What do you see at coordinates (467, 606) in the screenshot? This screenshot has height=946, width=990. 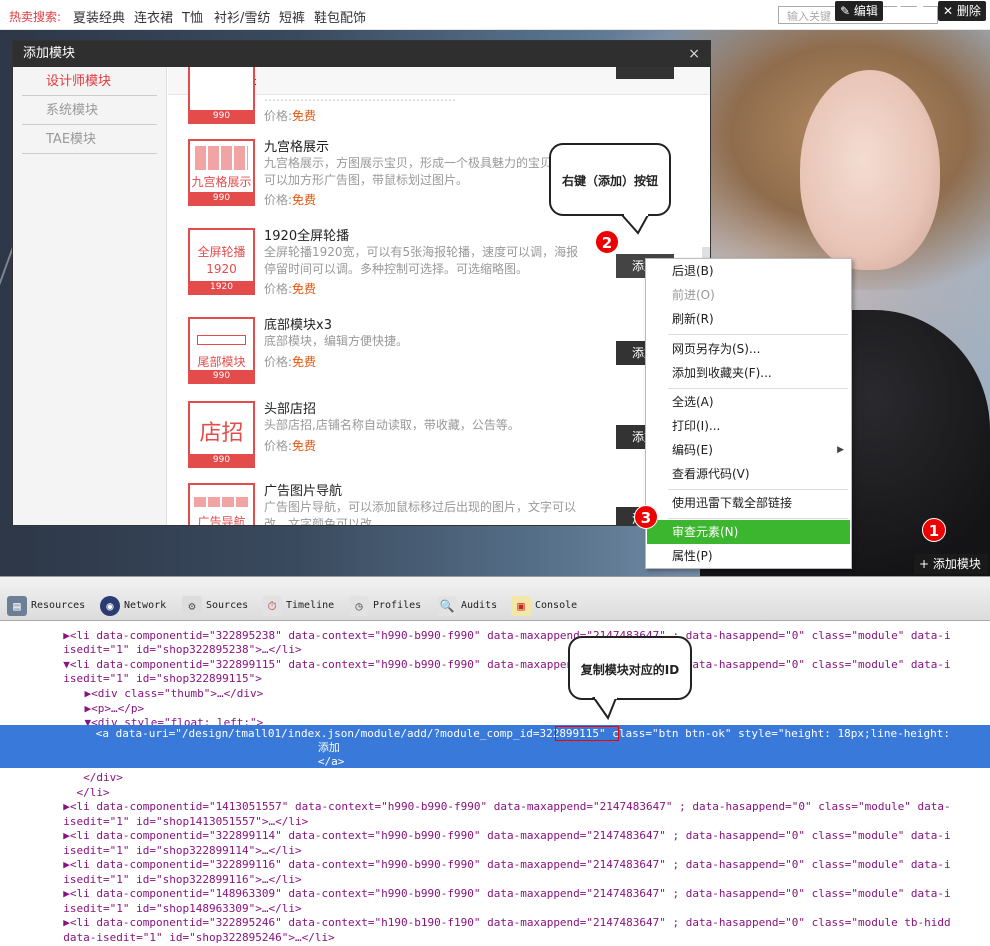 I see `tab-audits: 🔍 Audits` at bounding box center [467, 606].